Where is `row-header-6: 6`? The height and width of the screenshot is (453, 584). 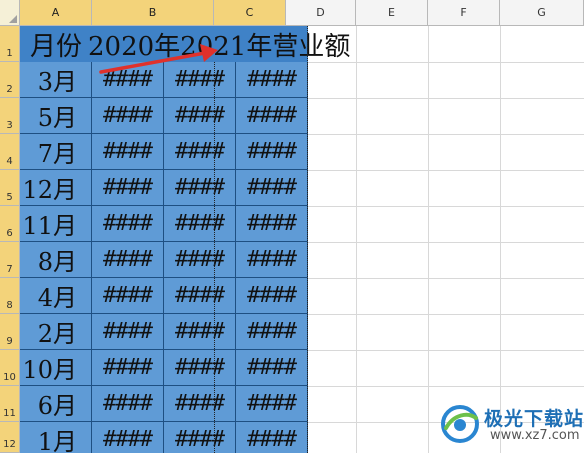 row-header-6: 6 is located at coordinates (10, 224).